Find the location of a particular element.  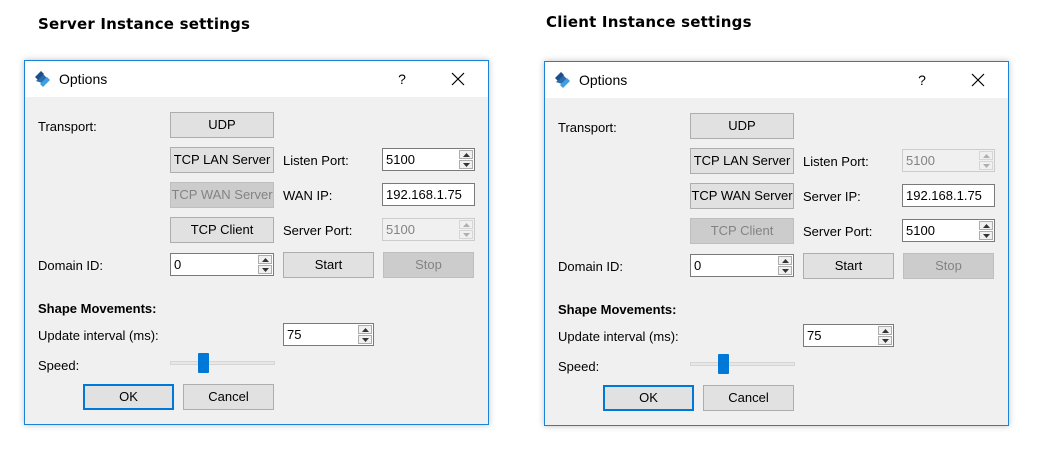

wan-ip-input: 192.168.1.75 is located at coordinates (428, 194).